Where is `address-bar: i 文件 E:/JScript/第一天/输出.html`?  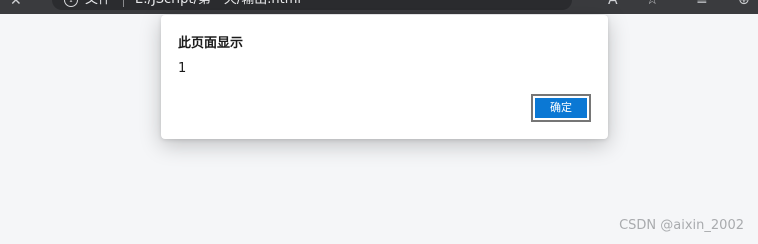
address-bar: i 文件 E:/JScript/第一天/输出.html is located at coordinates (312, 5).